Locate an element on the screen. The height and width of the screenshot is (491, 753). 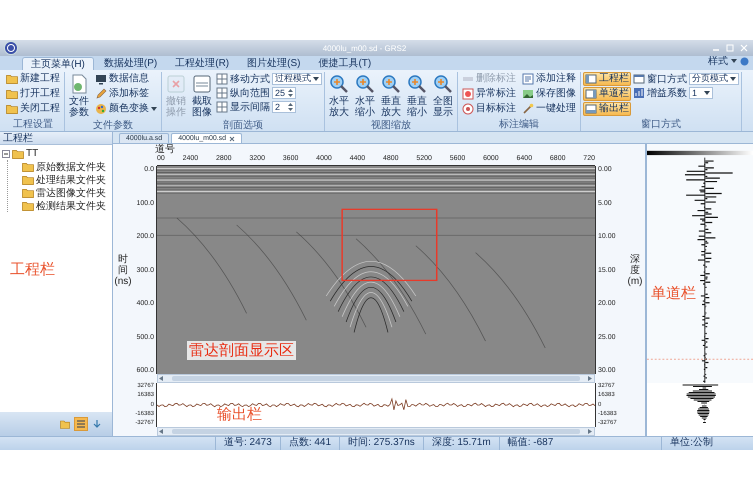
ribbon-button: 文件参数 is located at coordinates (79, 96).